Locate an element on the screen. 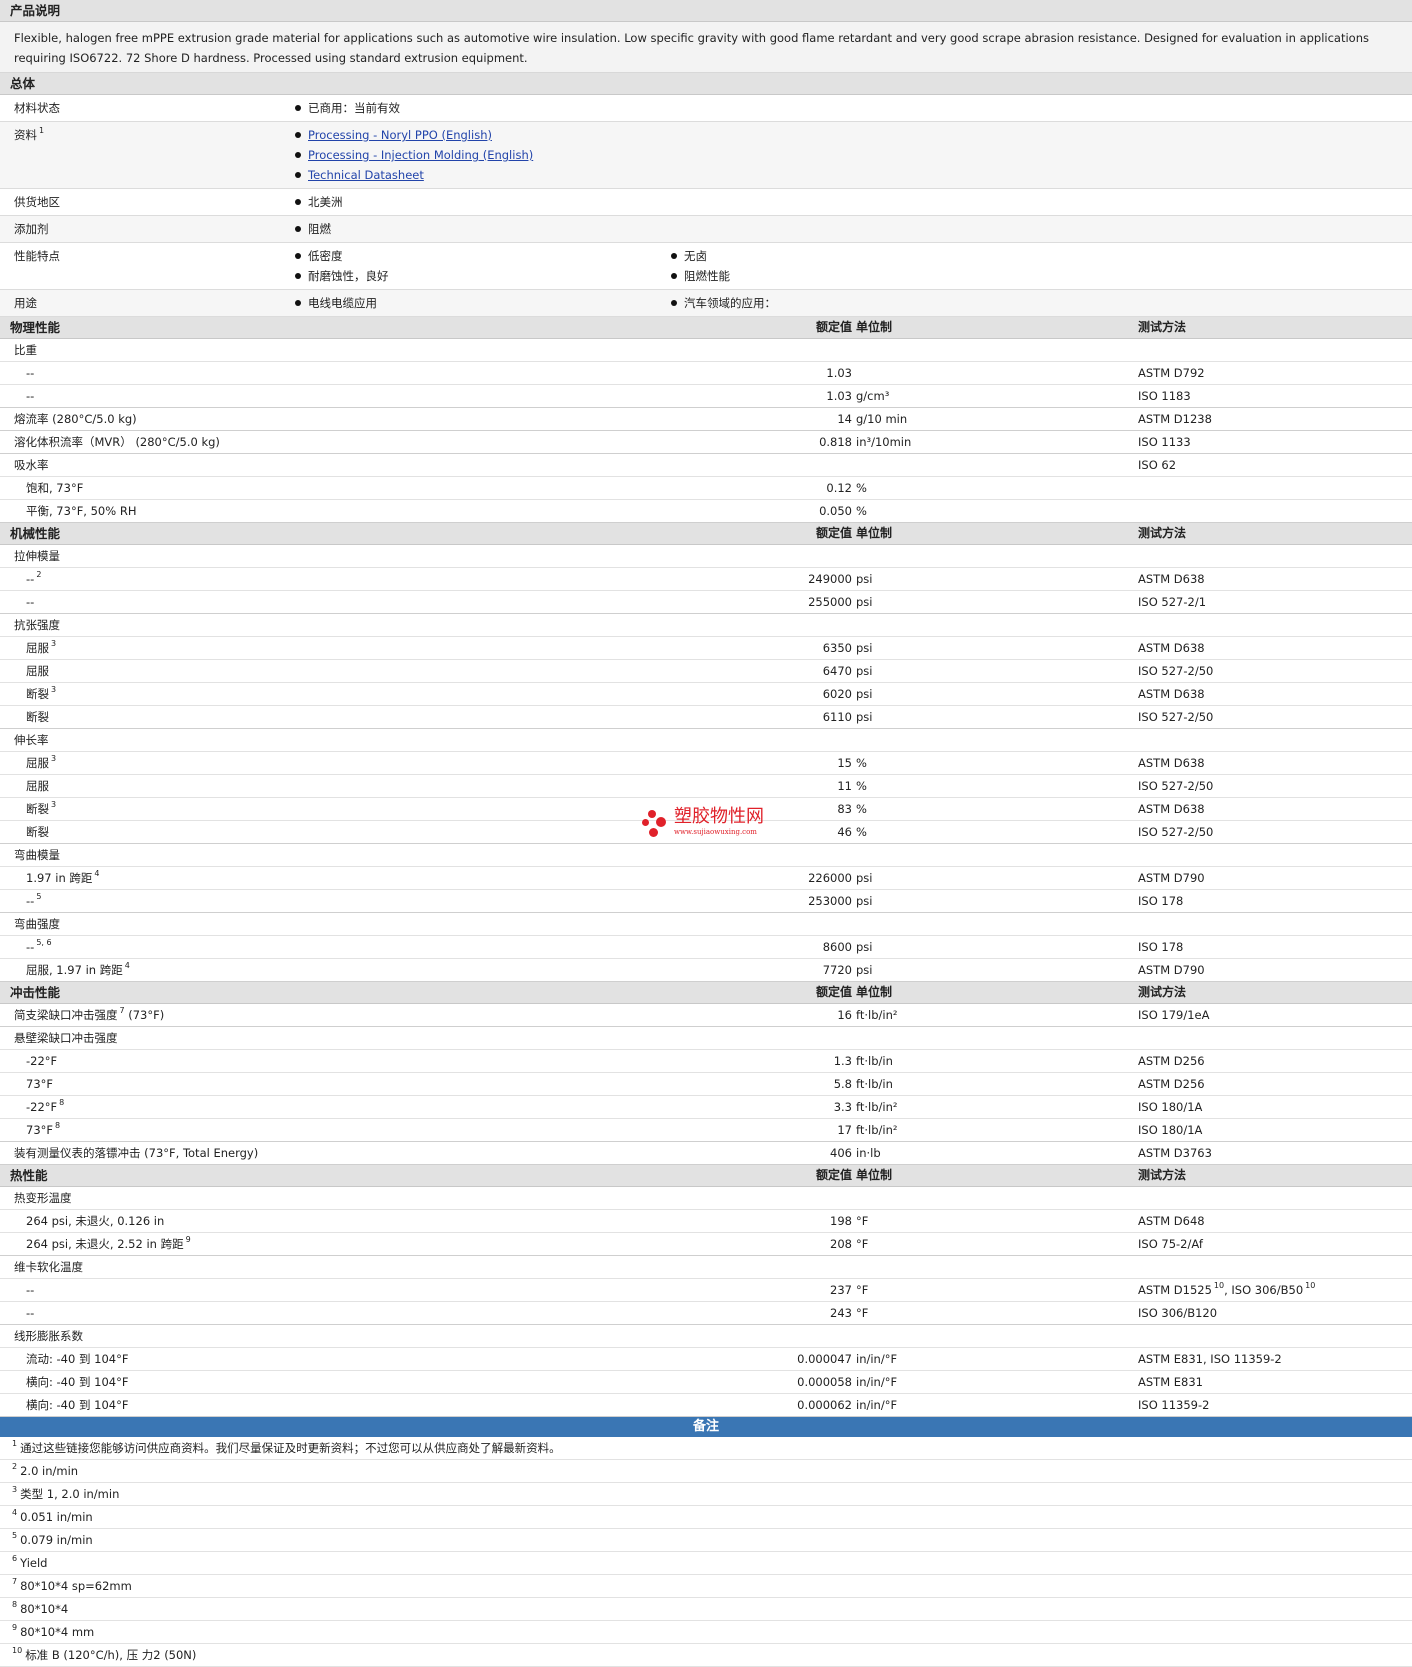 The image size is (1412, 1667). property-label: 屈服, 1.97 in 跨距 4 is located at coordinates (78, 969).